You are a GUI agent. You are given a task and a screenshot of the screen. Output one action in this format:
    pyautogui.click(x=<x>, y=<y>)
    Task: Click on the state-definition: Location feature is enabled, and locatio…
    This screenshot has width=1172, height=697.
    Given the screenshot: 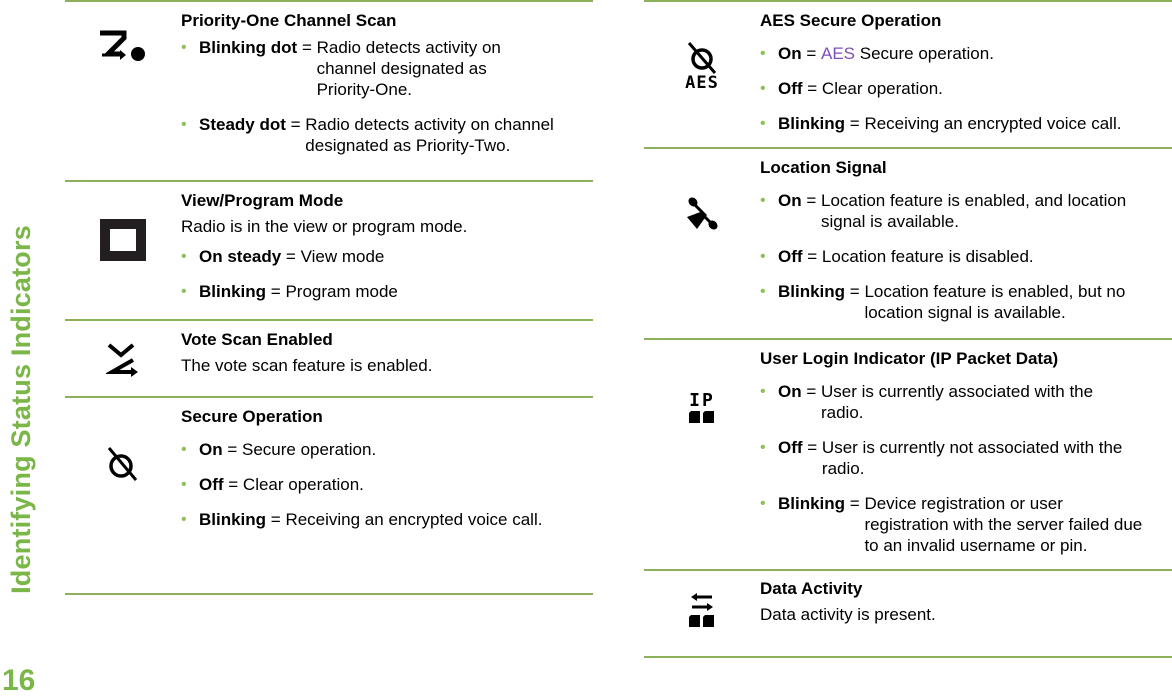 What is the action you would take?
    pyautogui.click(x=973, y=211)
    